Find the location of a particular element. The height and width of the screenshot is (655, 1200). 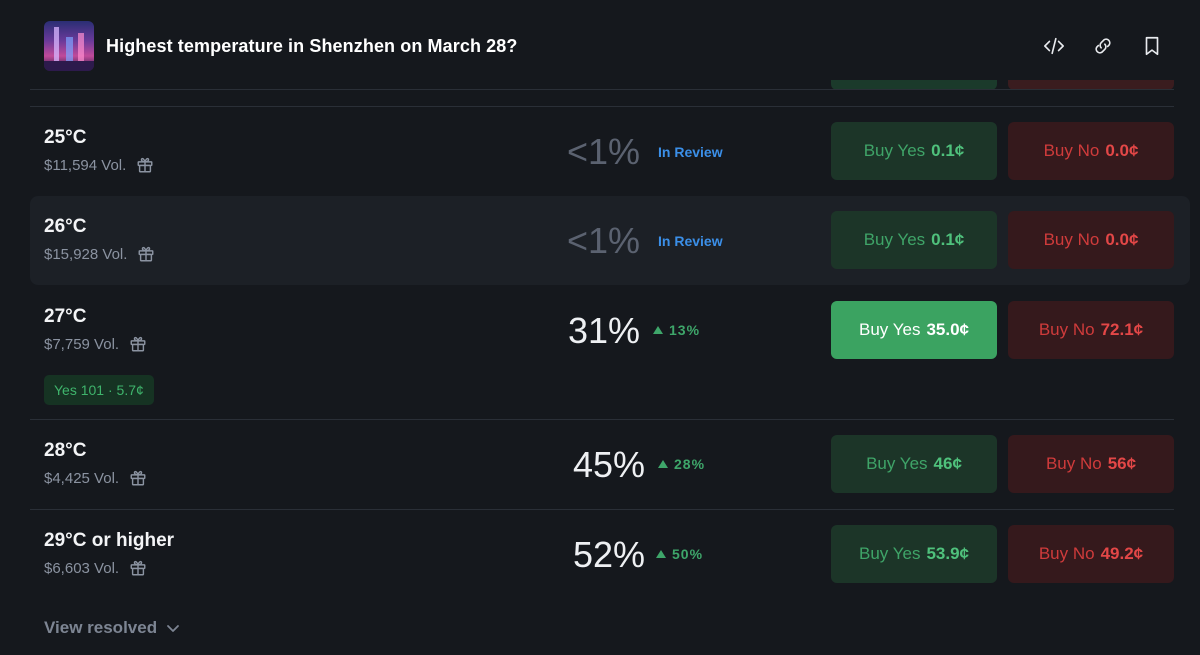

outcome-label: 26°C is located at coordinates (65, 226).